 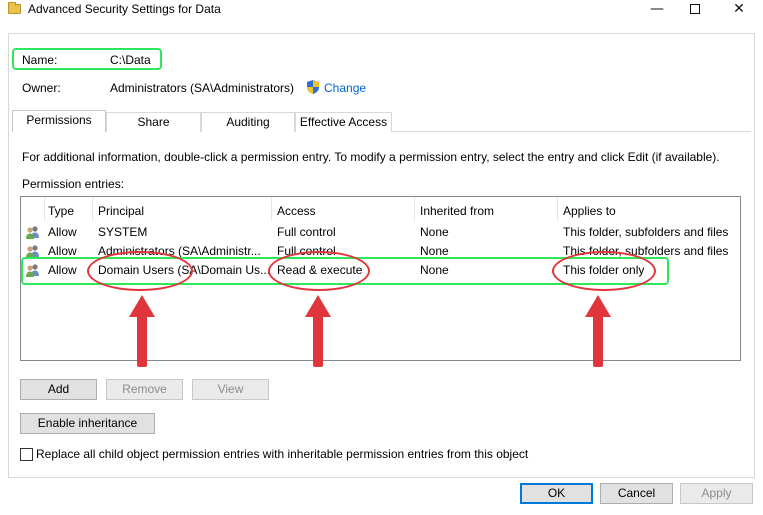 What do you see at coordinates (556, 493) in the screenshot?
I see `ok-button: OK` at bounding box center [556, 493].